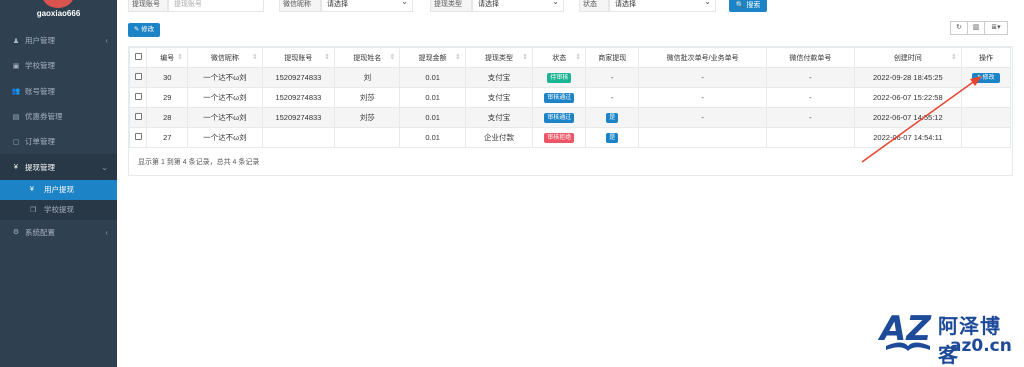 The width and height of the screenshot is (1024, 367). Describe the element at coordinates (947, 336) in the screenshot. I see `watermark: AZ 阿泽博客 az0.cn` at that location.